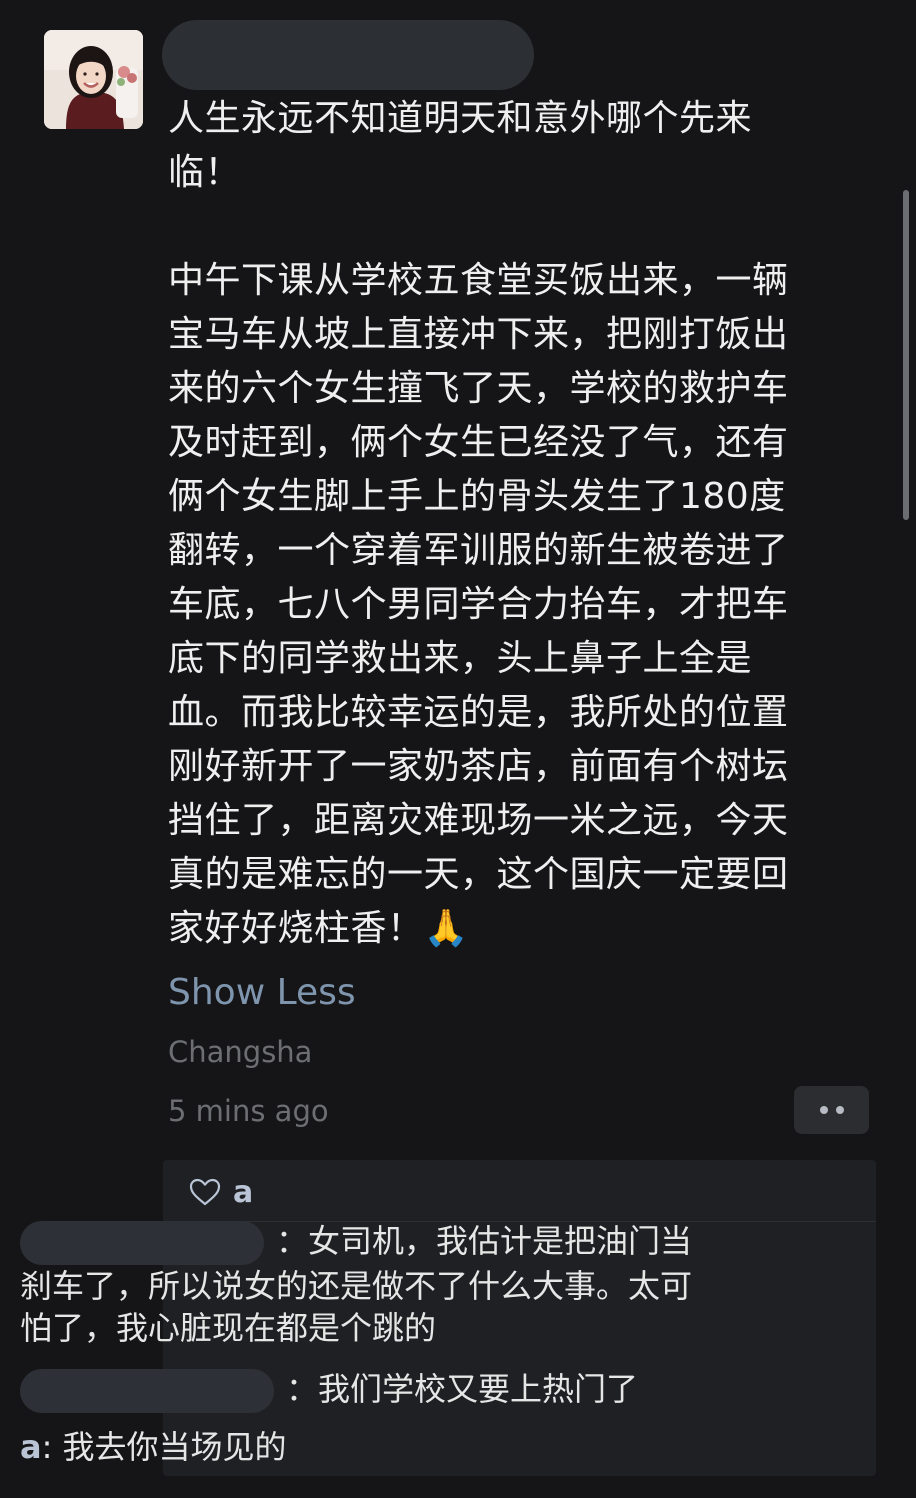  What do you see at coordinates (31, 1447) in the screenshot?
I see `commenter-name: a` at bounding box center [31, 1447].